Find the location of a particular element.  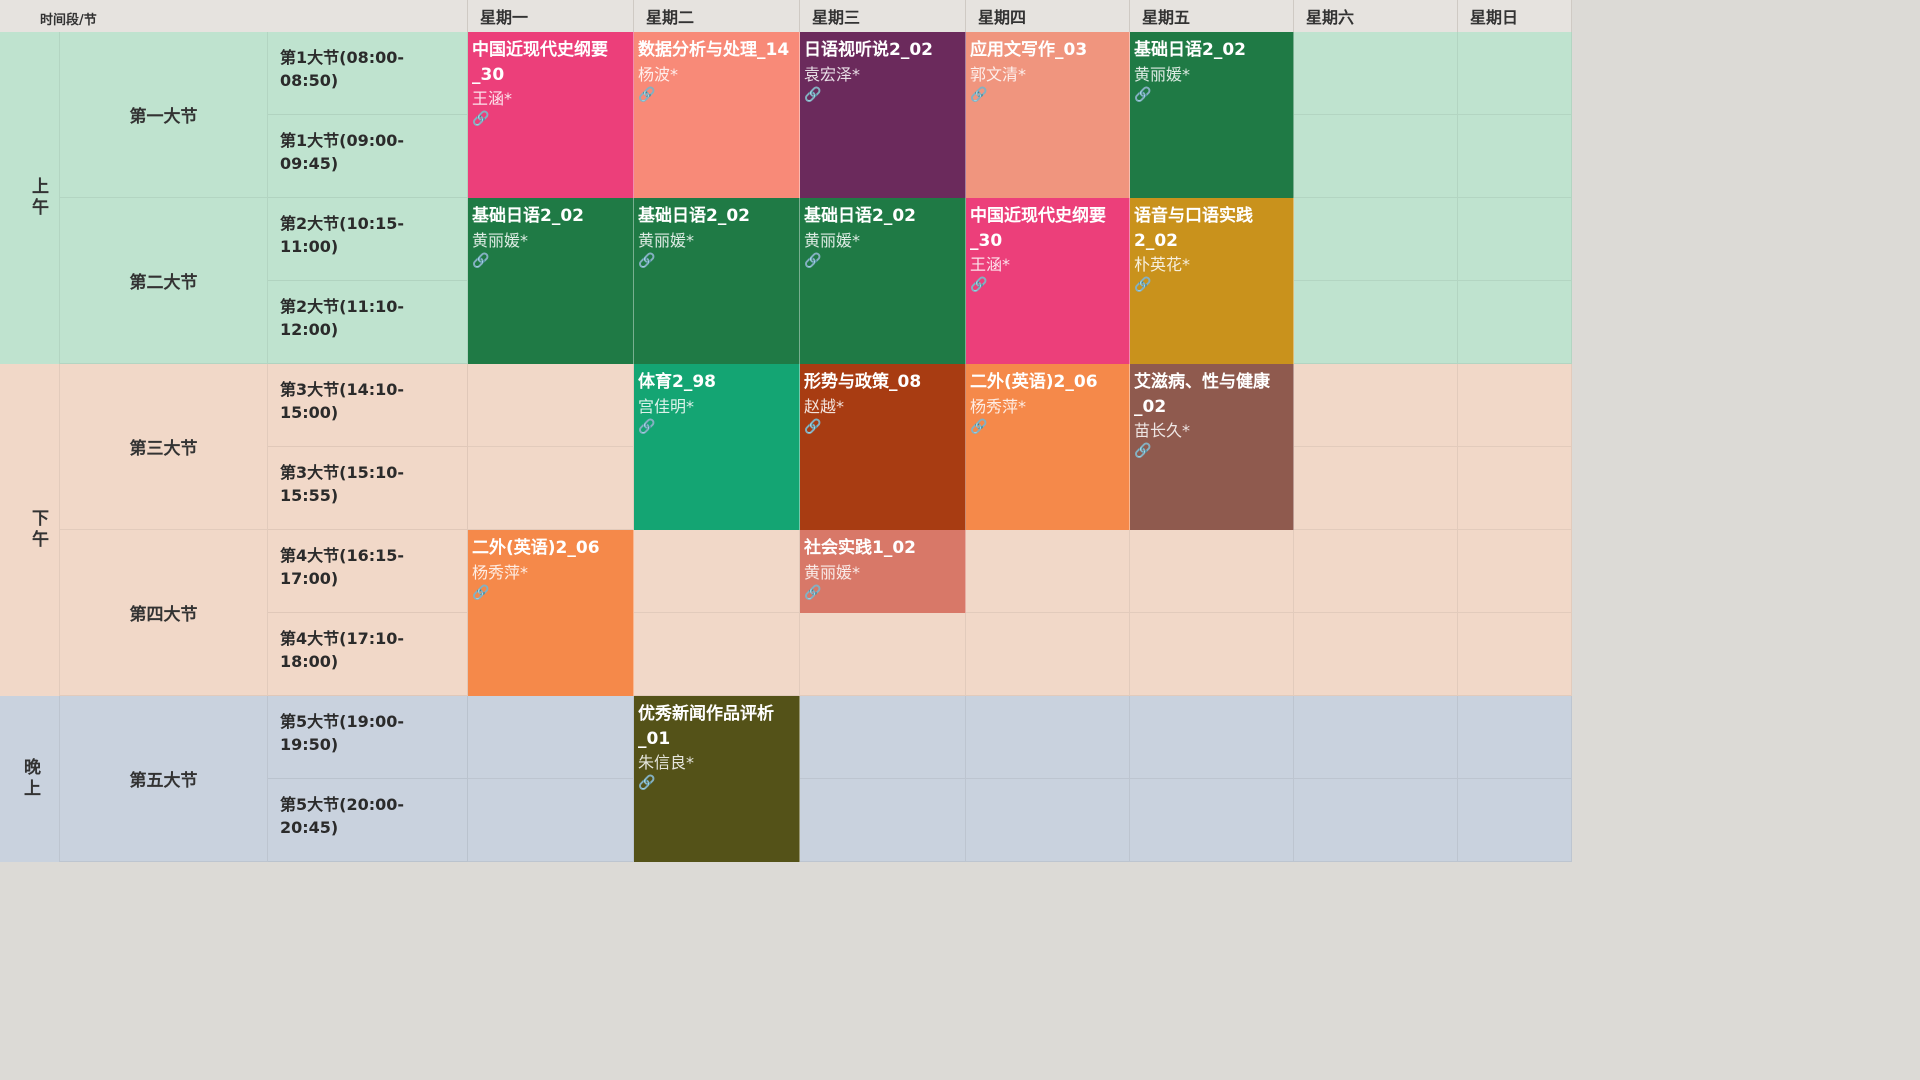

course-block: 语音与口语实践2_02 朴英花* 🔗 is located at coordinates (1212, 281).